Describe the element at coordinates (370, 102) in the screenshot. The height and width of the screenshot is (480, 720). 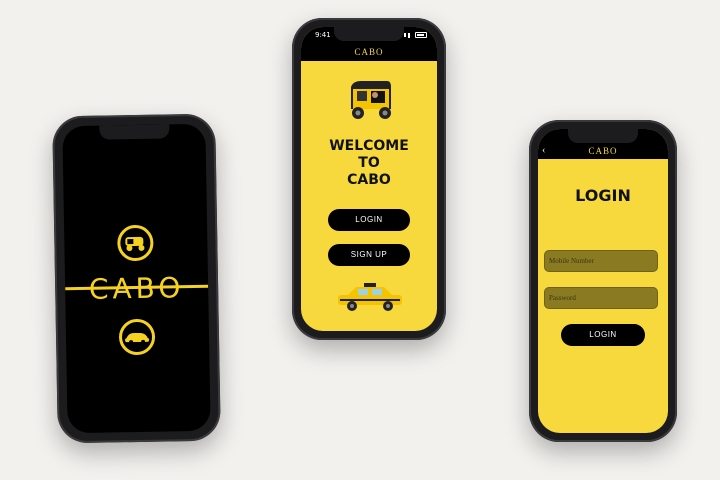
I see `auto-rickshaw-illustration-icon` at that location.